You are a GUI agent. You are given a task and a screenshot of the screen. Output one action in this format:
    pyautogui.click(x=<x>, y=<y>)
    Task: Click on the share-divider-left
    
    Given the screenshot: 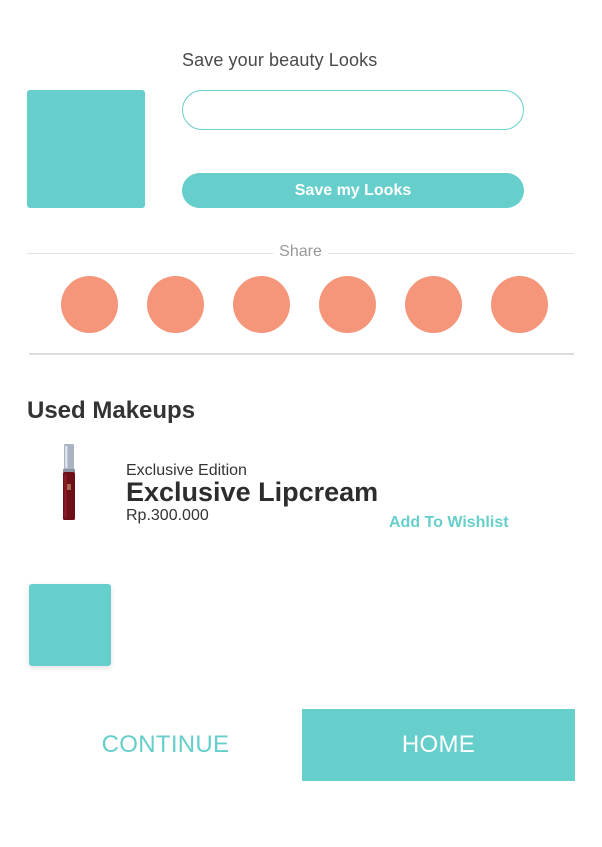 What is the action you would take?
    pyautogui.click(x=150, y=253)
    